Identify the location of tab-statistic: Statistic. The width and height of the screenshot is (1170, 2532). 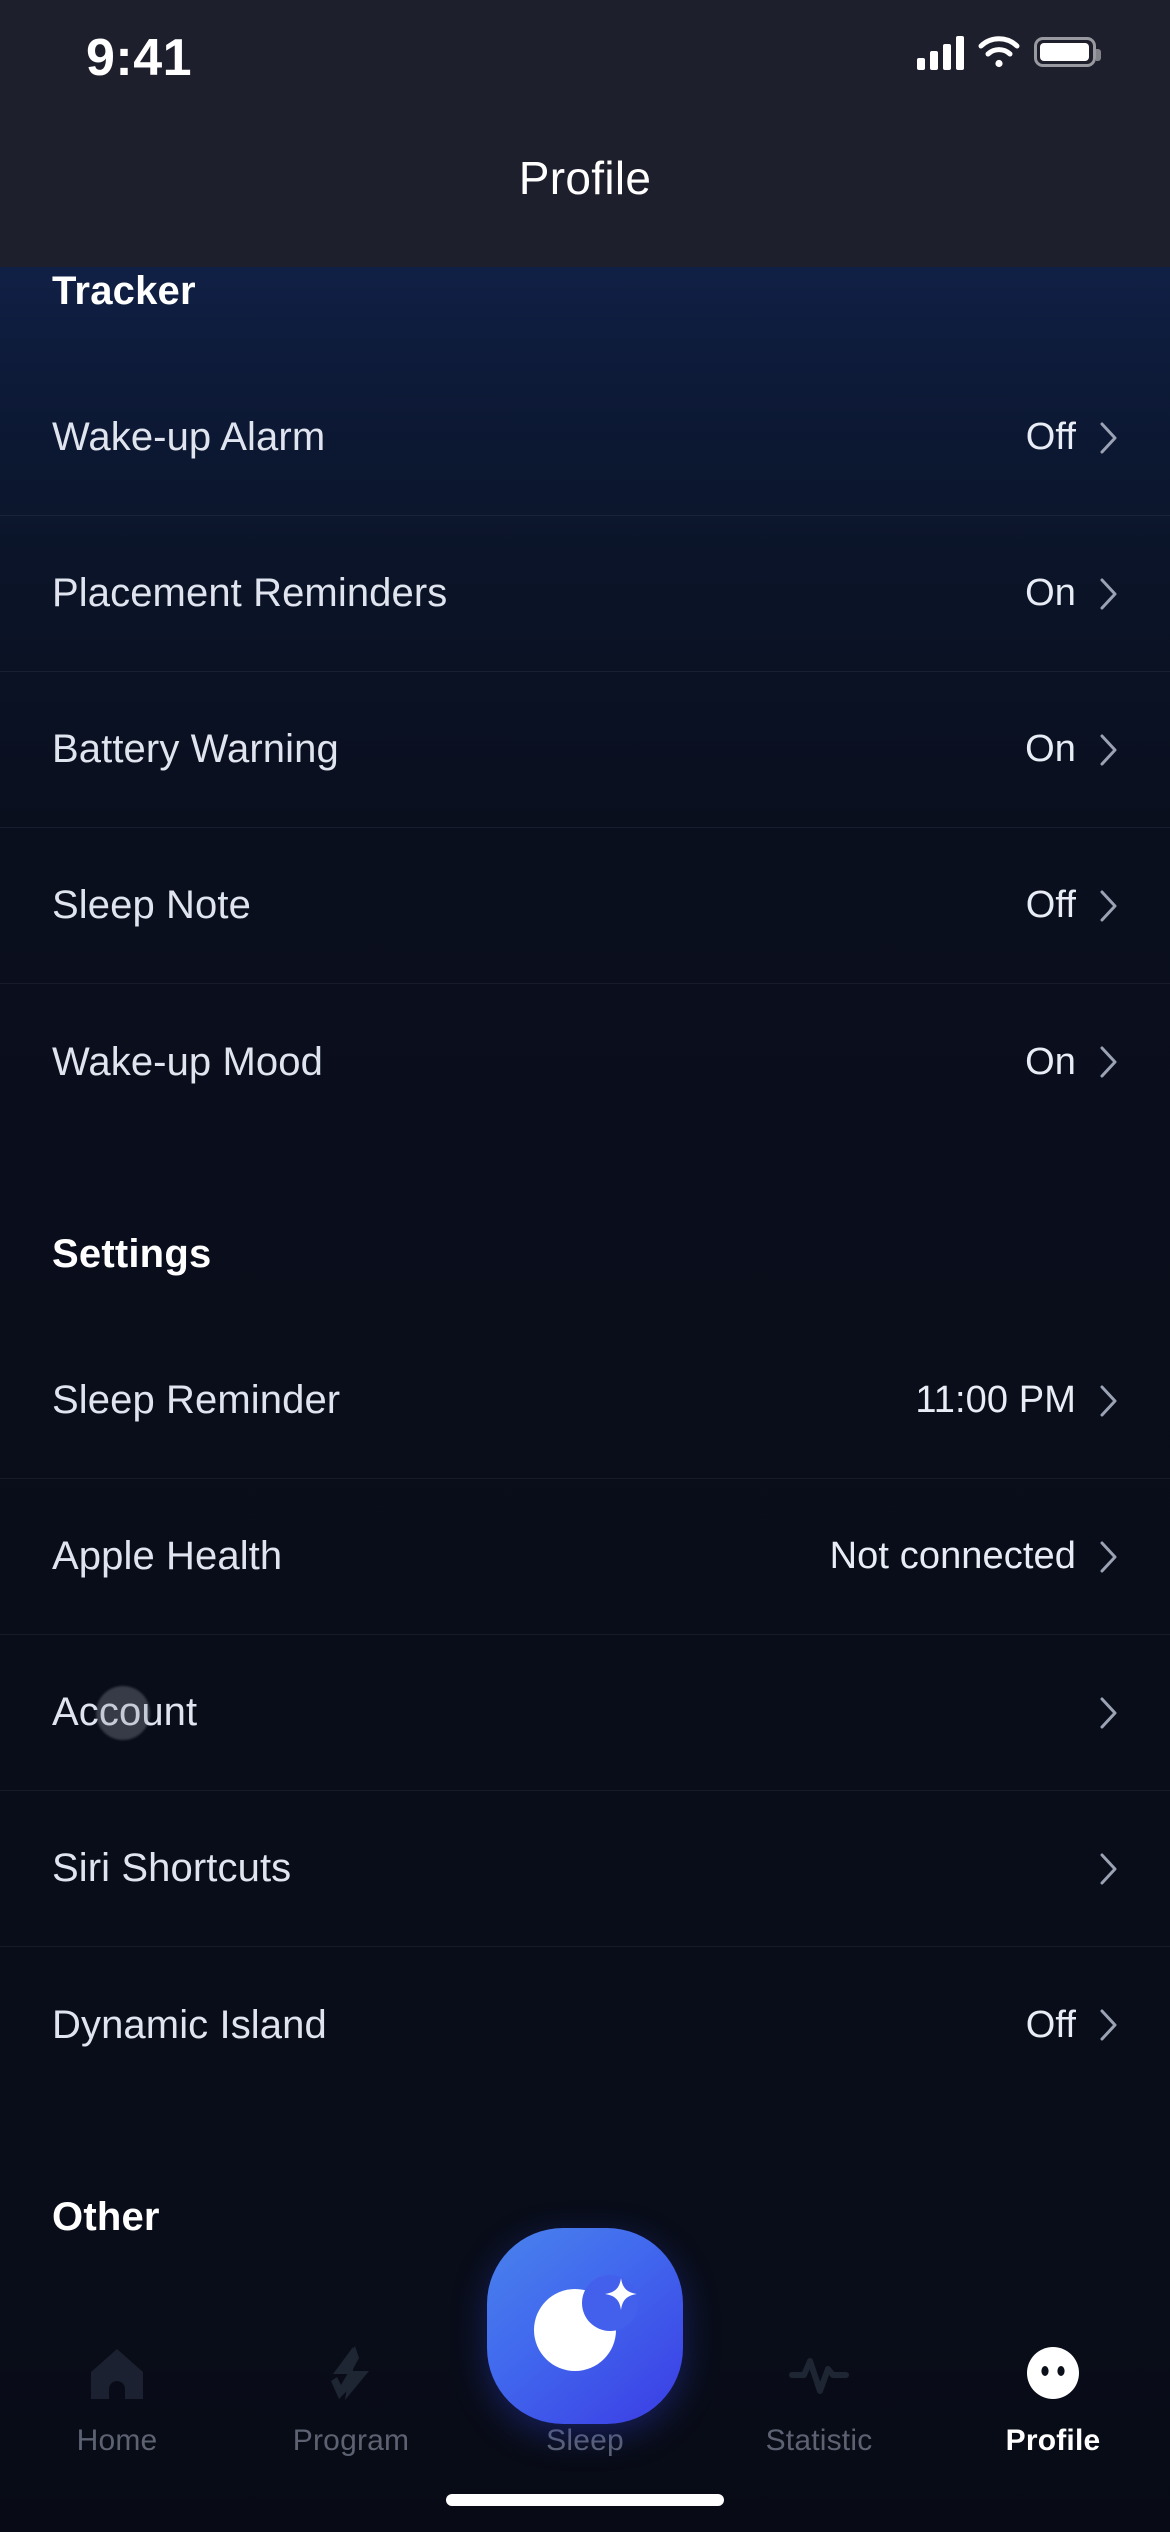
(819, 2397).